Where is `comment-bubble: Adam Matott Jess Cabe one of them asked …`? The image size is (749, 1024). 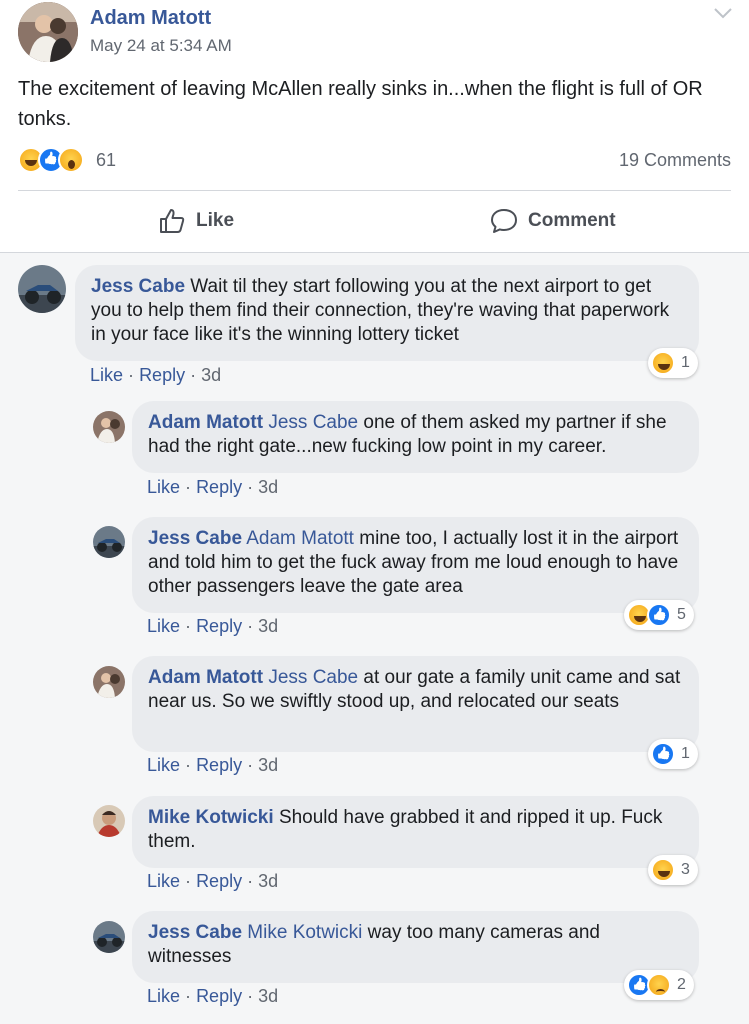
comment-bubble: Adam Matott Jess Cabe one of them asked … is located at coordinates (415, 437).